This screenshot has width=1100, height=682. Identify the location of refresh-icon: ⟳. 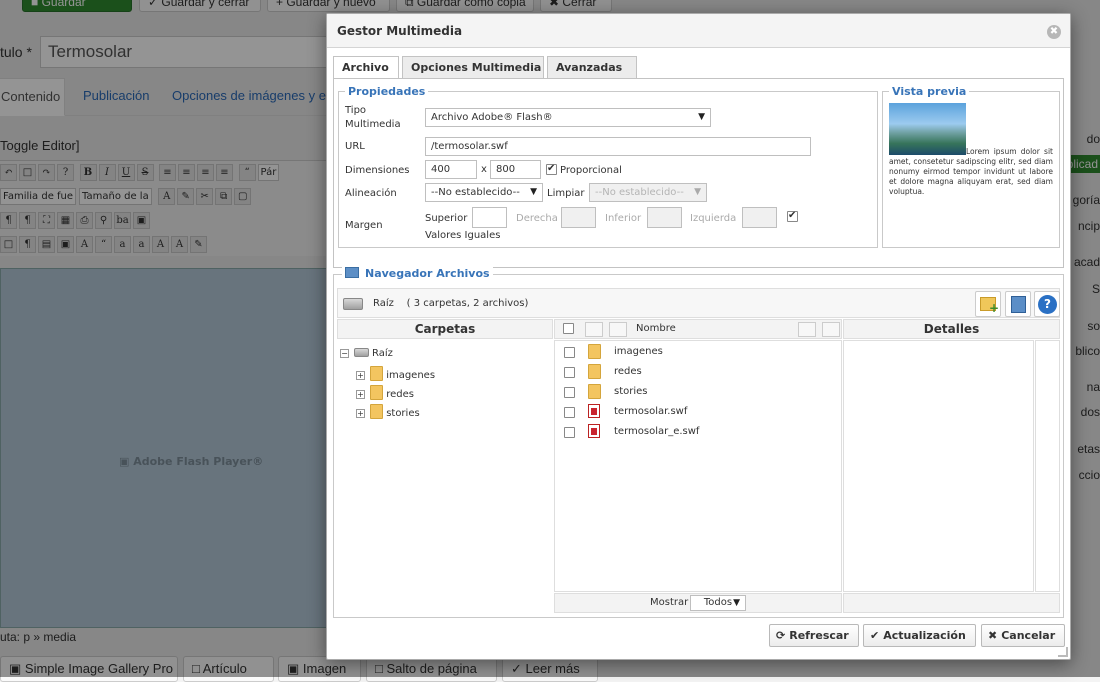
(781, 635).